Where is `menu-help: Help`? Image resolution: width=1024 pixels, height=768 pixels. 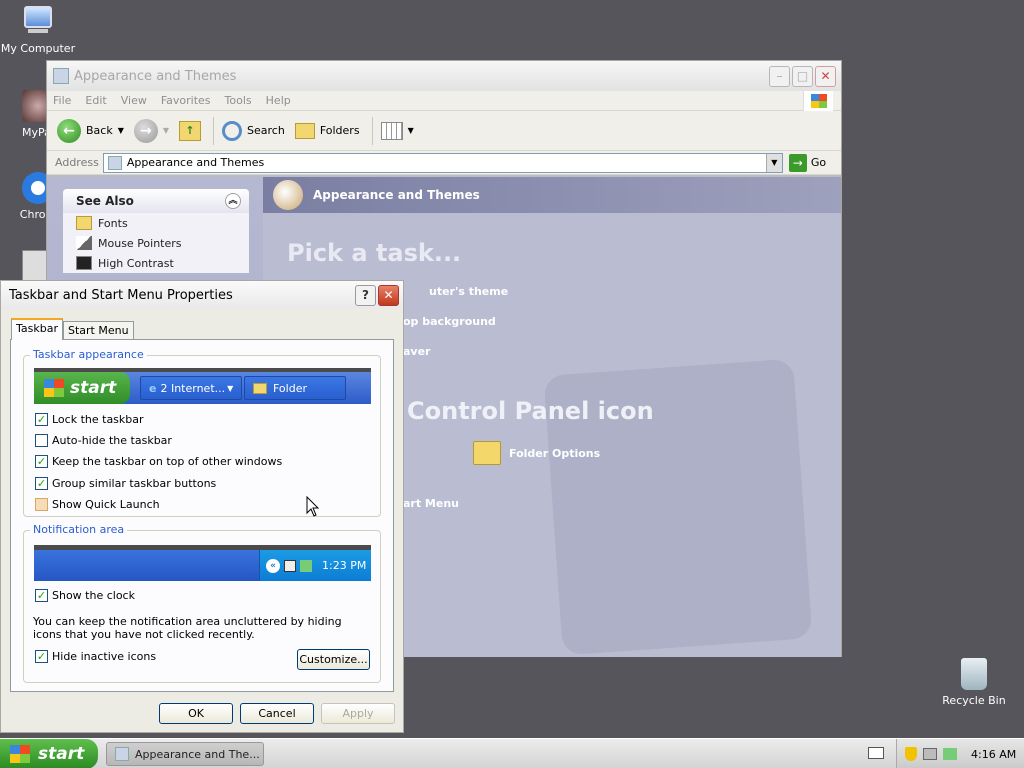
menu-help: Help is located at coordinates (279, 100).